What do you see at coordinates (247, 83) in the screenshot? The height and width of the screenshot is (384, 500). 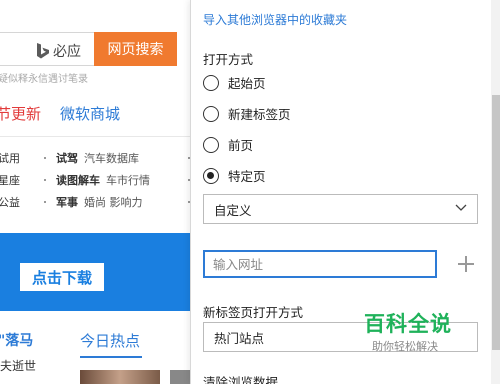 I see `radio-label: 起始页` at bounding box center [247, 83].